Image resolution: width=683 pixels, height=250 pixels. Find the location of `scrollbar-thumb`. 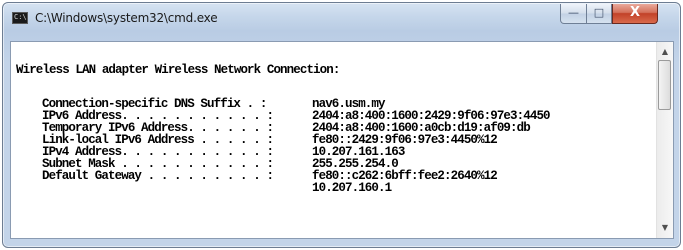

scrollbar-thumb is located at coordinates (664, 85).